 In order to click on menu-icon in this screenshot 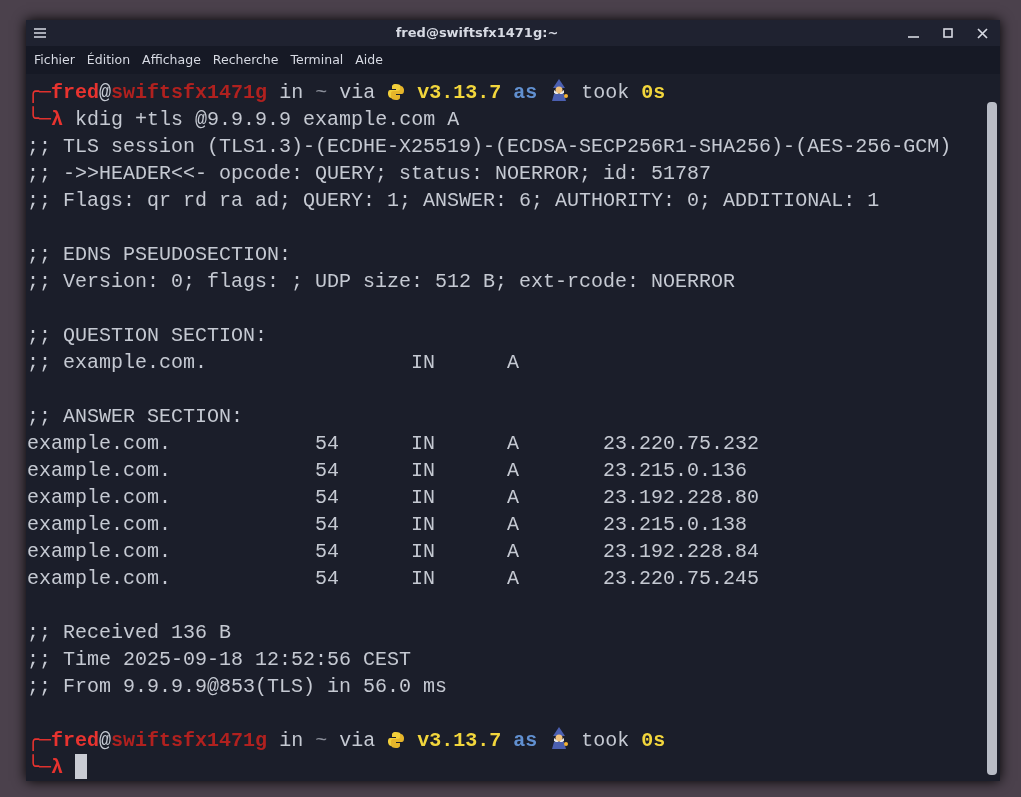, I will do `click(40, 33)`.